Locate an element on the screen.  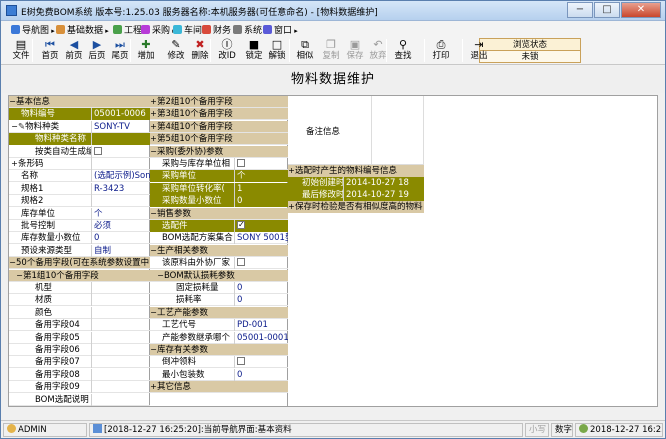
section-header: −第1组10个备用字段 is located at coordinates (79, 275).